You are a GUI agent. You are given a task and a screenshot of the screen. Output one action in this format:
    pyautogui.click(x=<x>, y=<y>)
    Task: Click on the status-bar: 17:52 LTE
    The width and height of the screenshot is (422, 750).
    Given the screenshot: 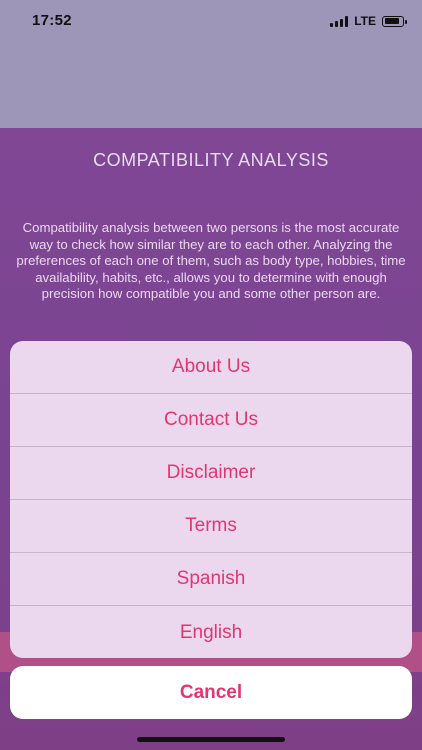 What is the action you would take?
    pyautogui.click(x=211, y=22)
    